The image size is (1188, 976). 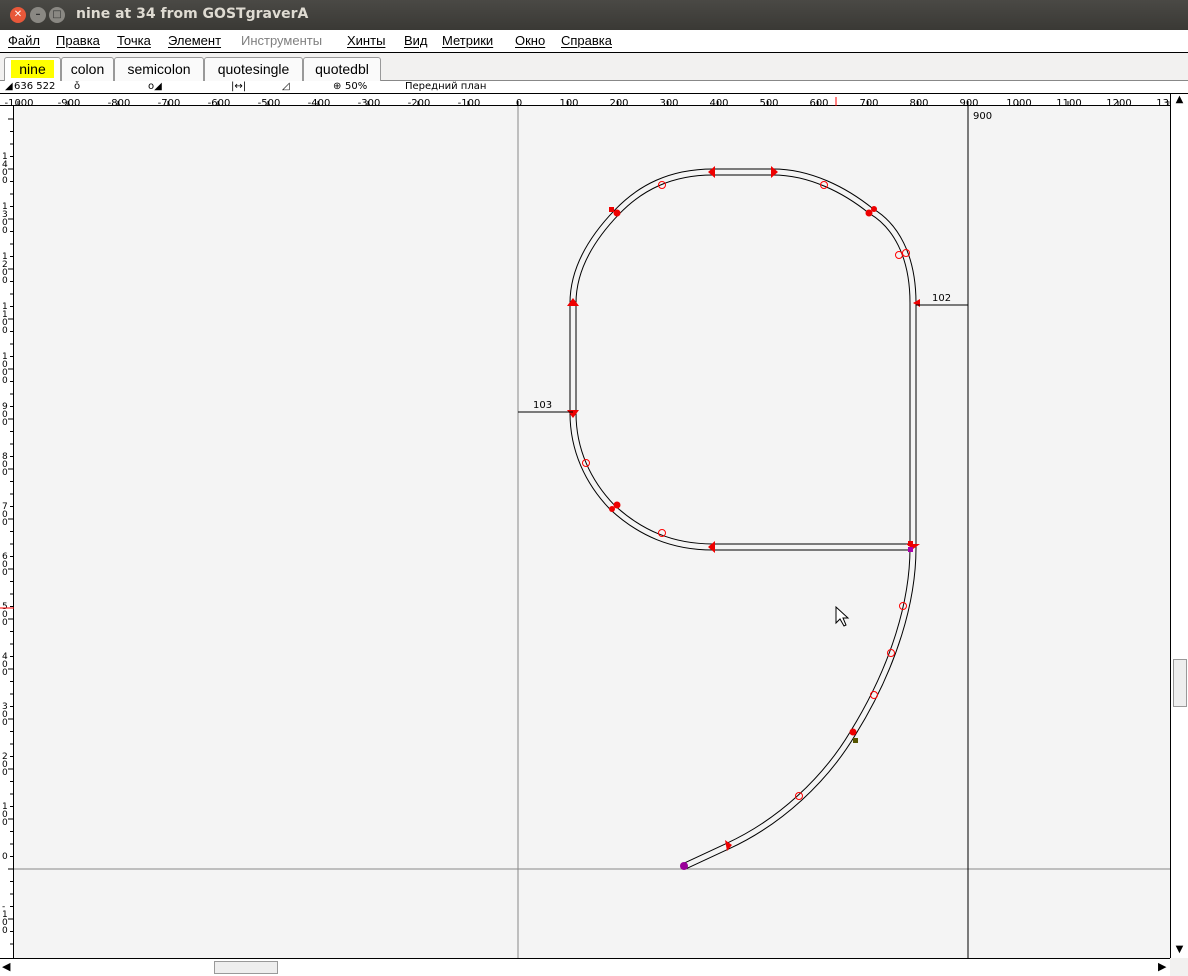 What do you see at coordinates (253, 69) in the screenshot?
I see `tab-quotesingle: quotesingle` at bounding box center [253, 69].